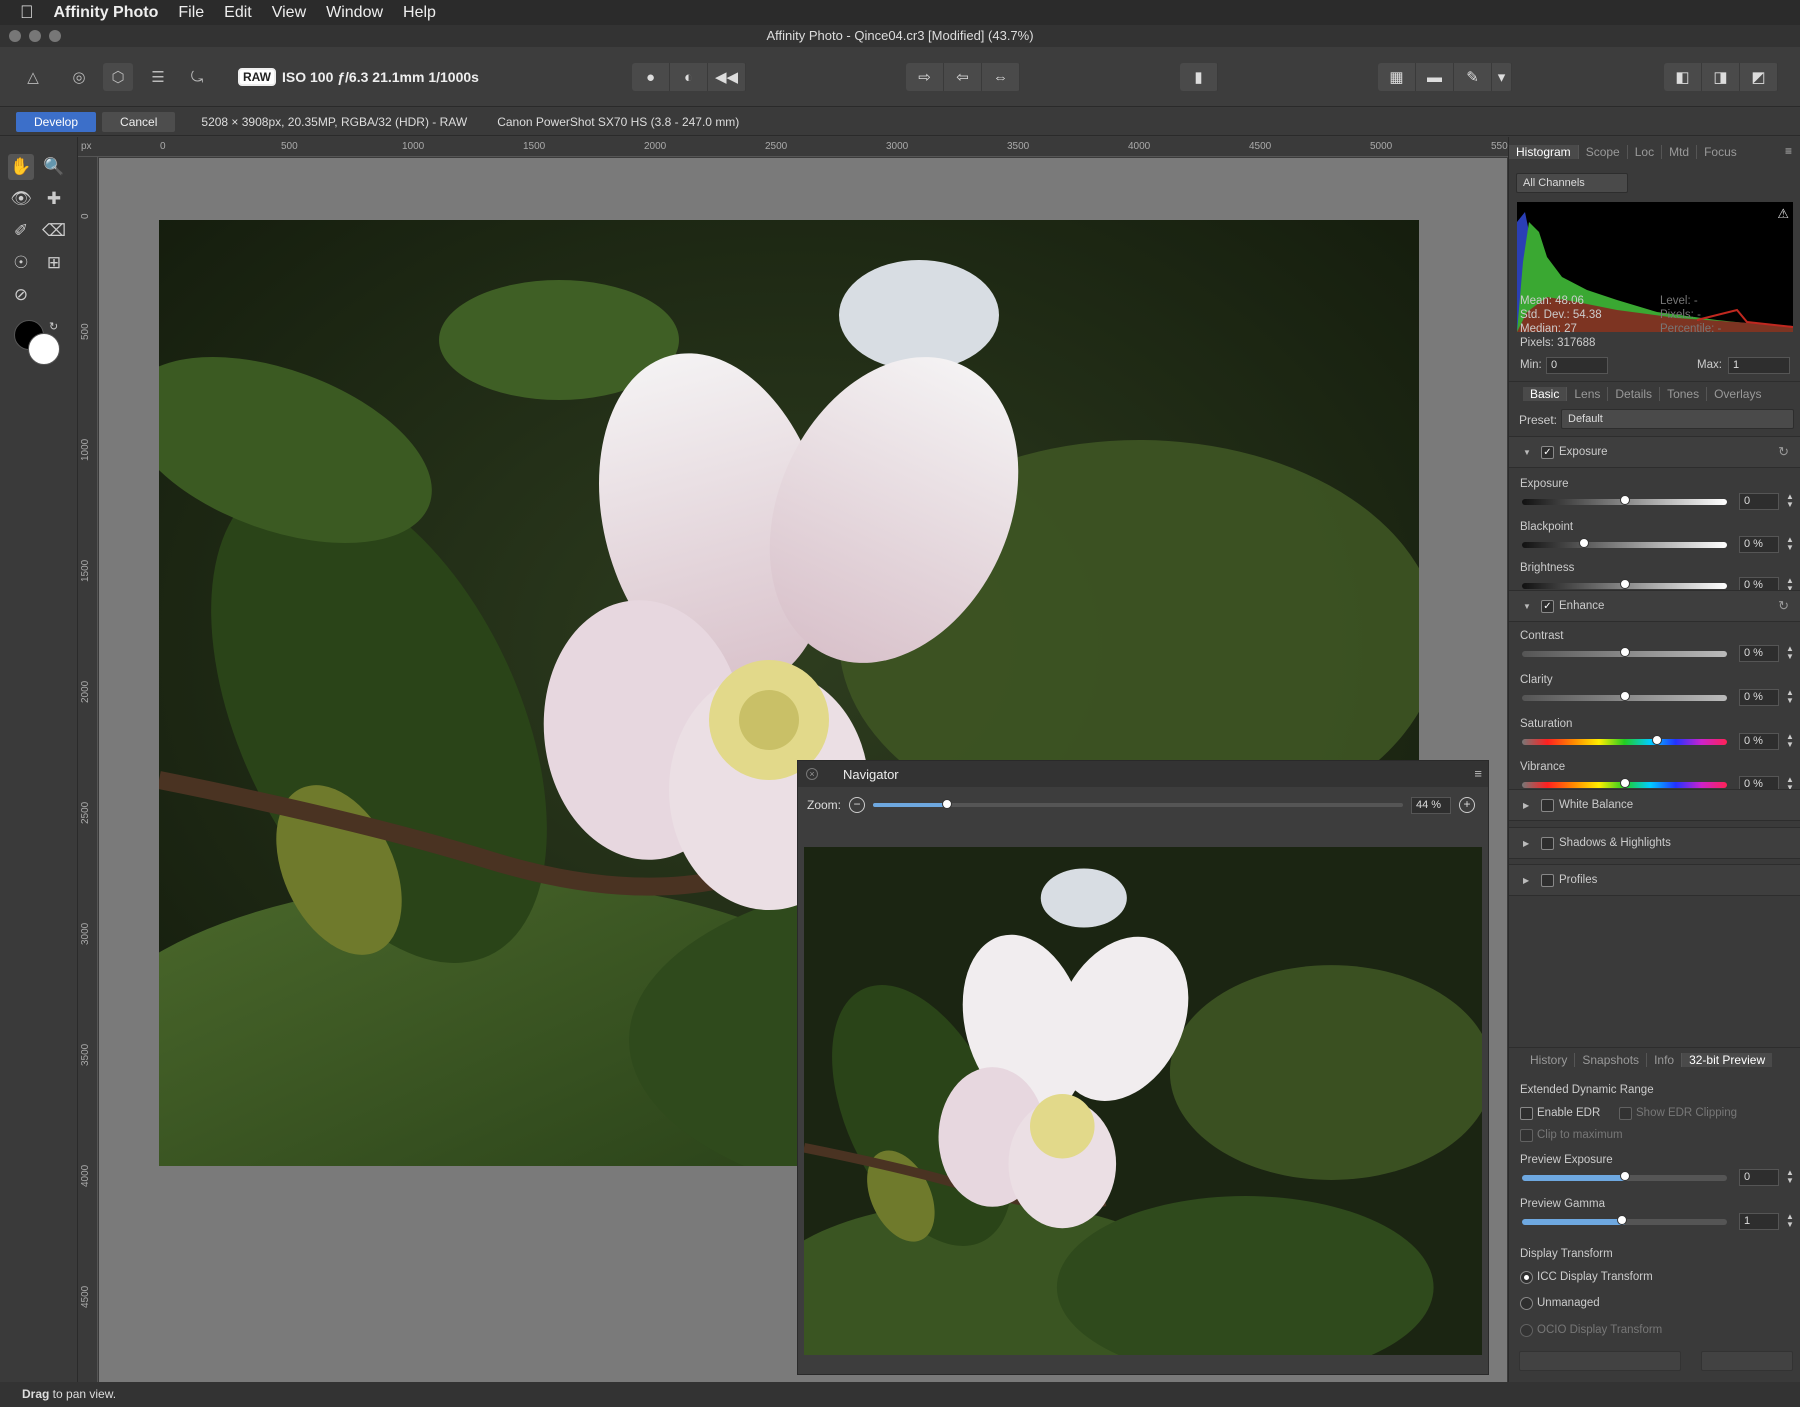 The height and width of the screenshot is (1407, 1800). I want to click on tab-overlays: Overlays, so click(1737, 394).